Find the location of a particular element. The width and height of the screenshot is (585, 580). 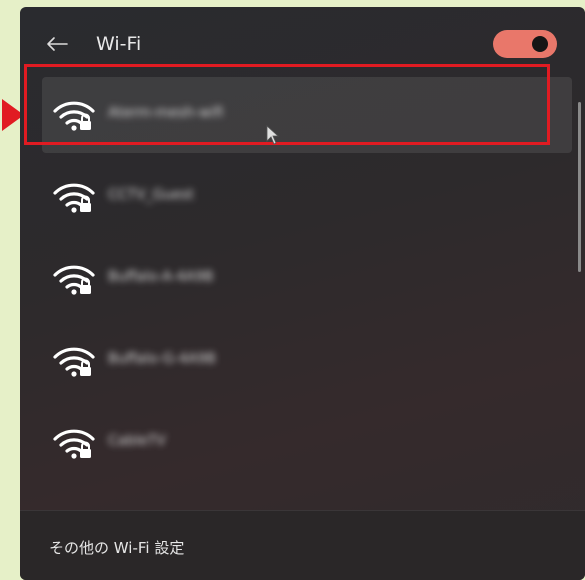

back-button is located at coordinates (57, 44).